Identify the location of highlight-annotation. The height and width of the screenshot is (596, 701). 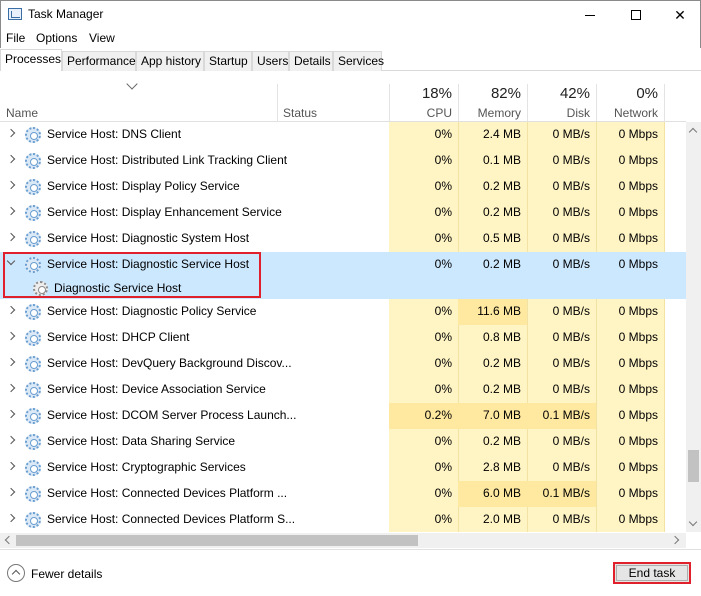
(132, 275).